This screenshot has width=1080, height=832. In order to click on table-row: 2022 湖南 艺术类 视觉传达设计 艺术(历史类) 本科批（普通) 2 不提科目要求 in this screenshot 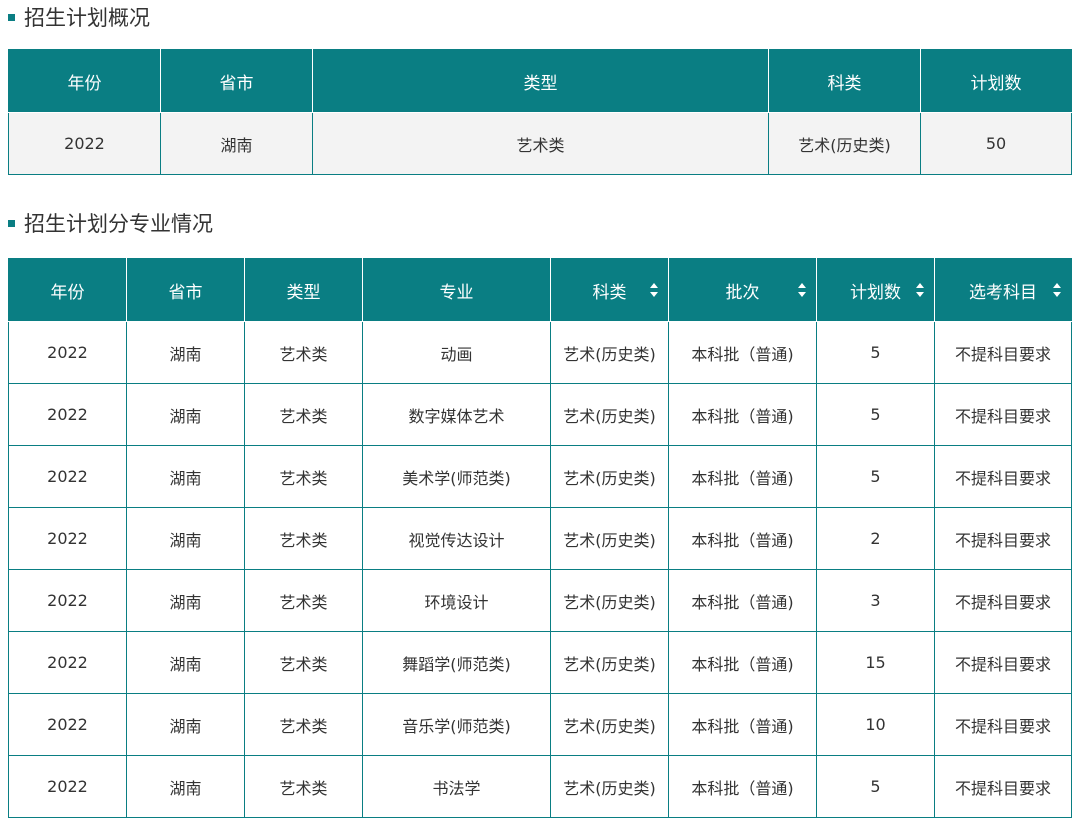, I will do `click(540, 538)`.